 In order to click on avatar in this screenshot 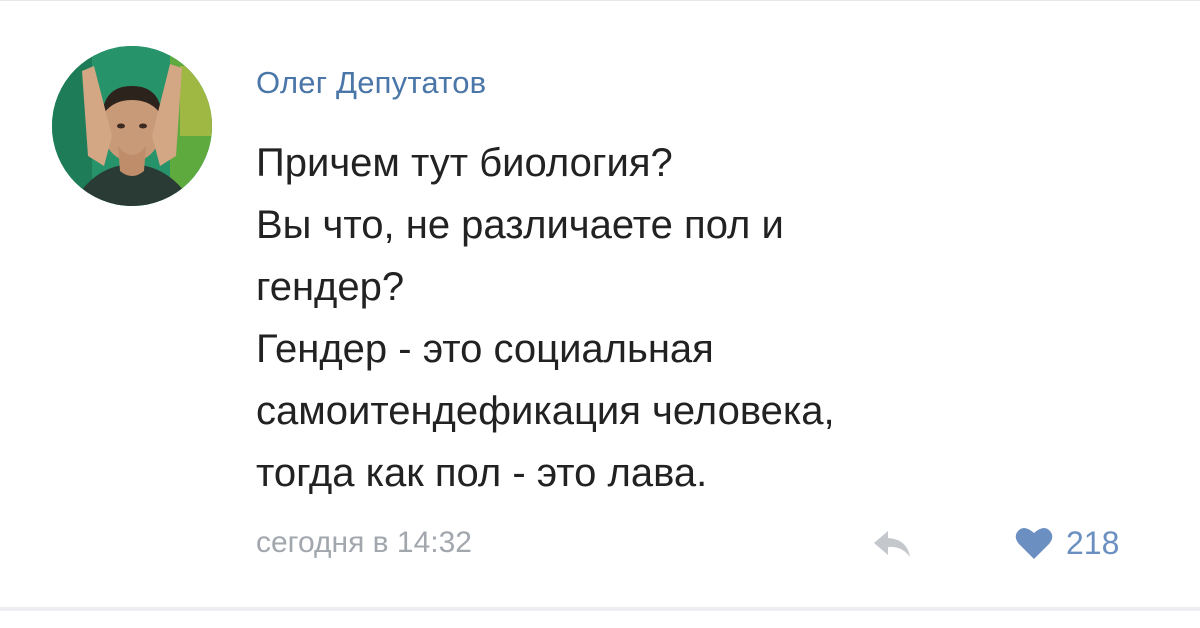, I will do `click(132, 126)`.